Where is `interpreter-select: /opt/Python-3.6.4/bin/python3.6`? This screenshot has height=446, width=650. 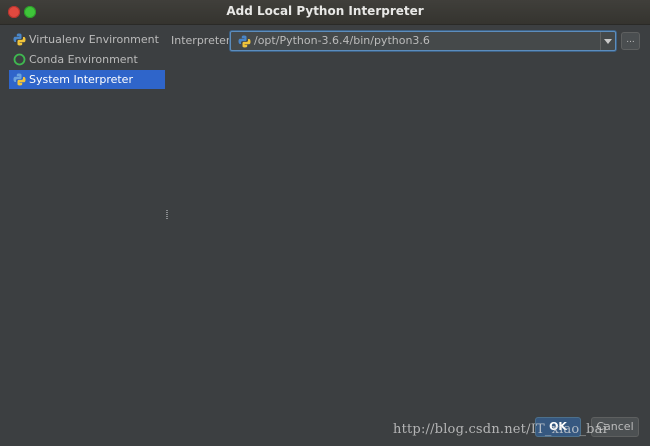
interpreter-select: /opt/Python-3.6.4/bin/python3.6 is located at coordinates (423, 41).